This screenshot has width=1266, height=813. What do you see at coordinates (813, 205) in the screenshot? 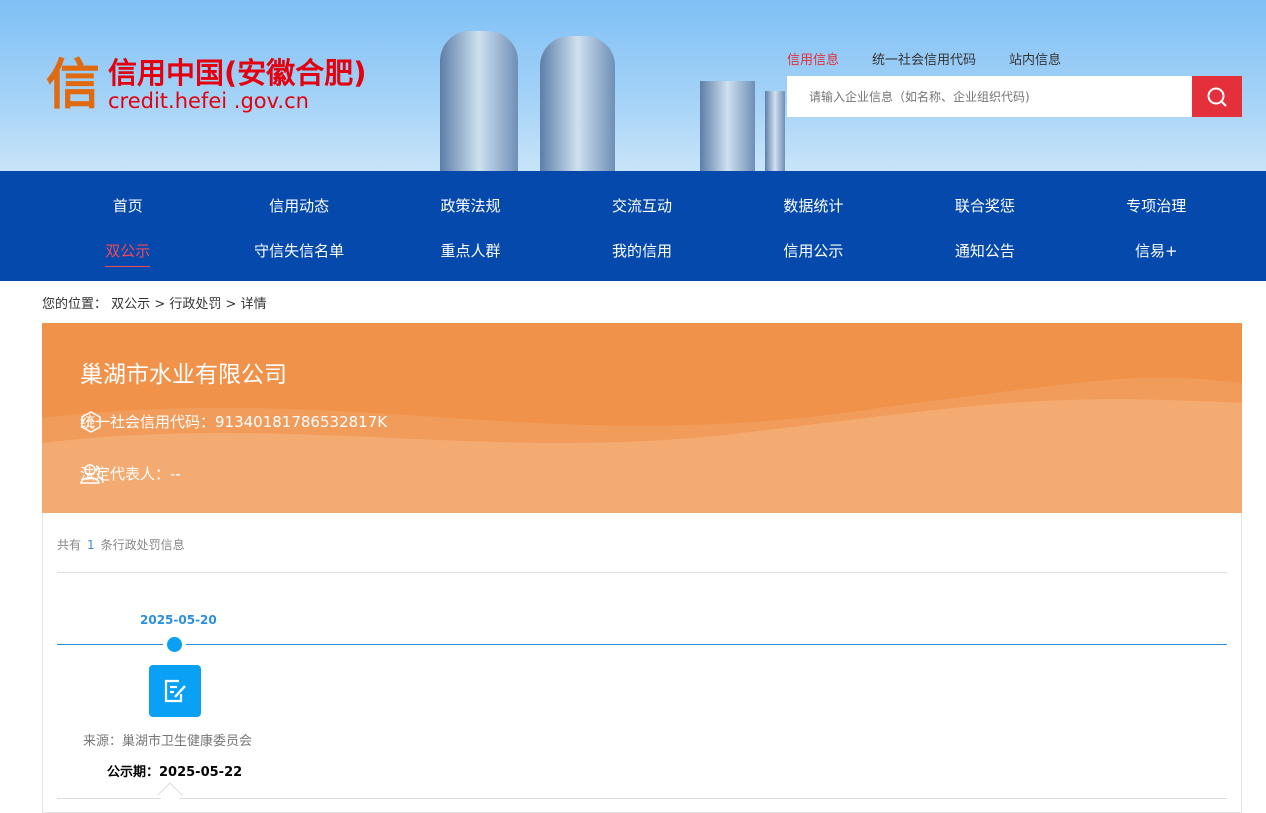
I see `nav-statistics: 数据统计` at bounding box center [813, 205].